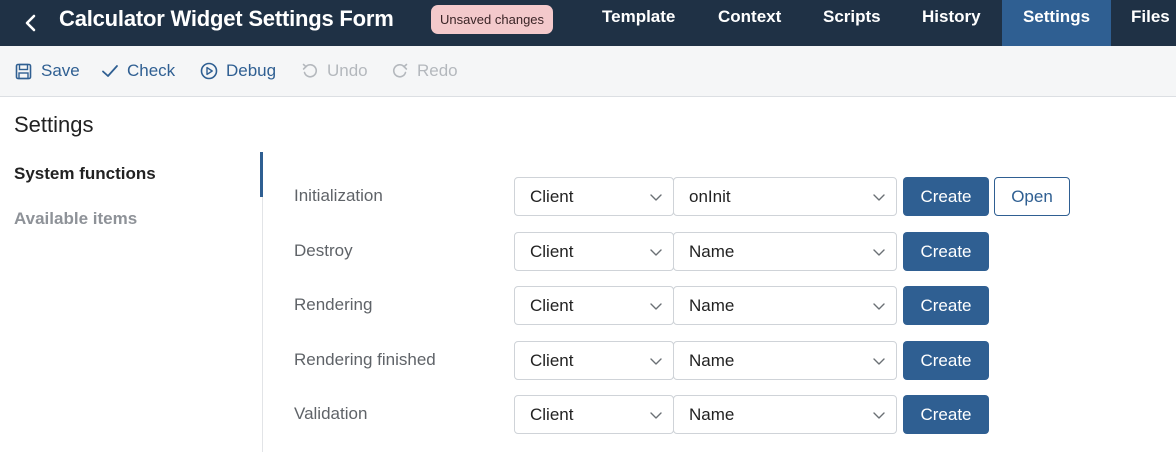  I want to click on row-label-rendering-finished: Rendering finished, so click(365, 359).